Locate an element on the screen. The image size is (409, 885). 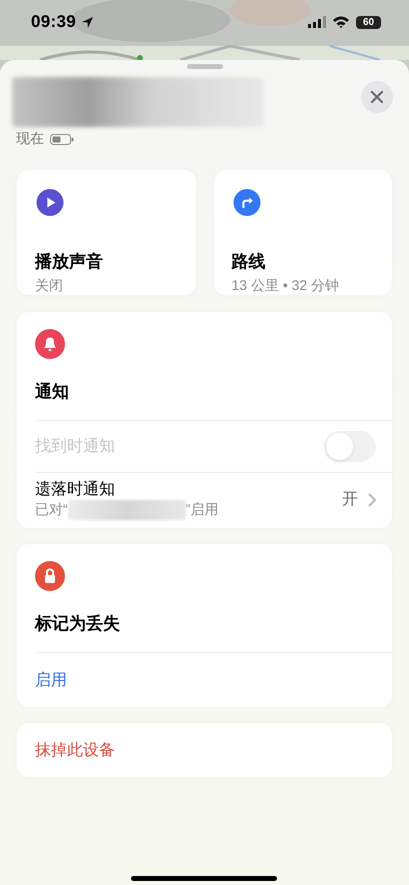
close-button is located at coordinates (377, 97).